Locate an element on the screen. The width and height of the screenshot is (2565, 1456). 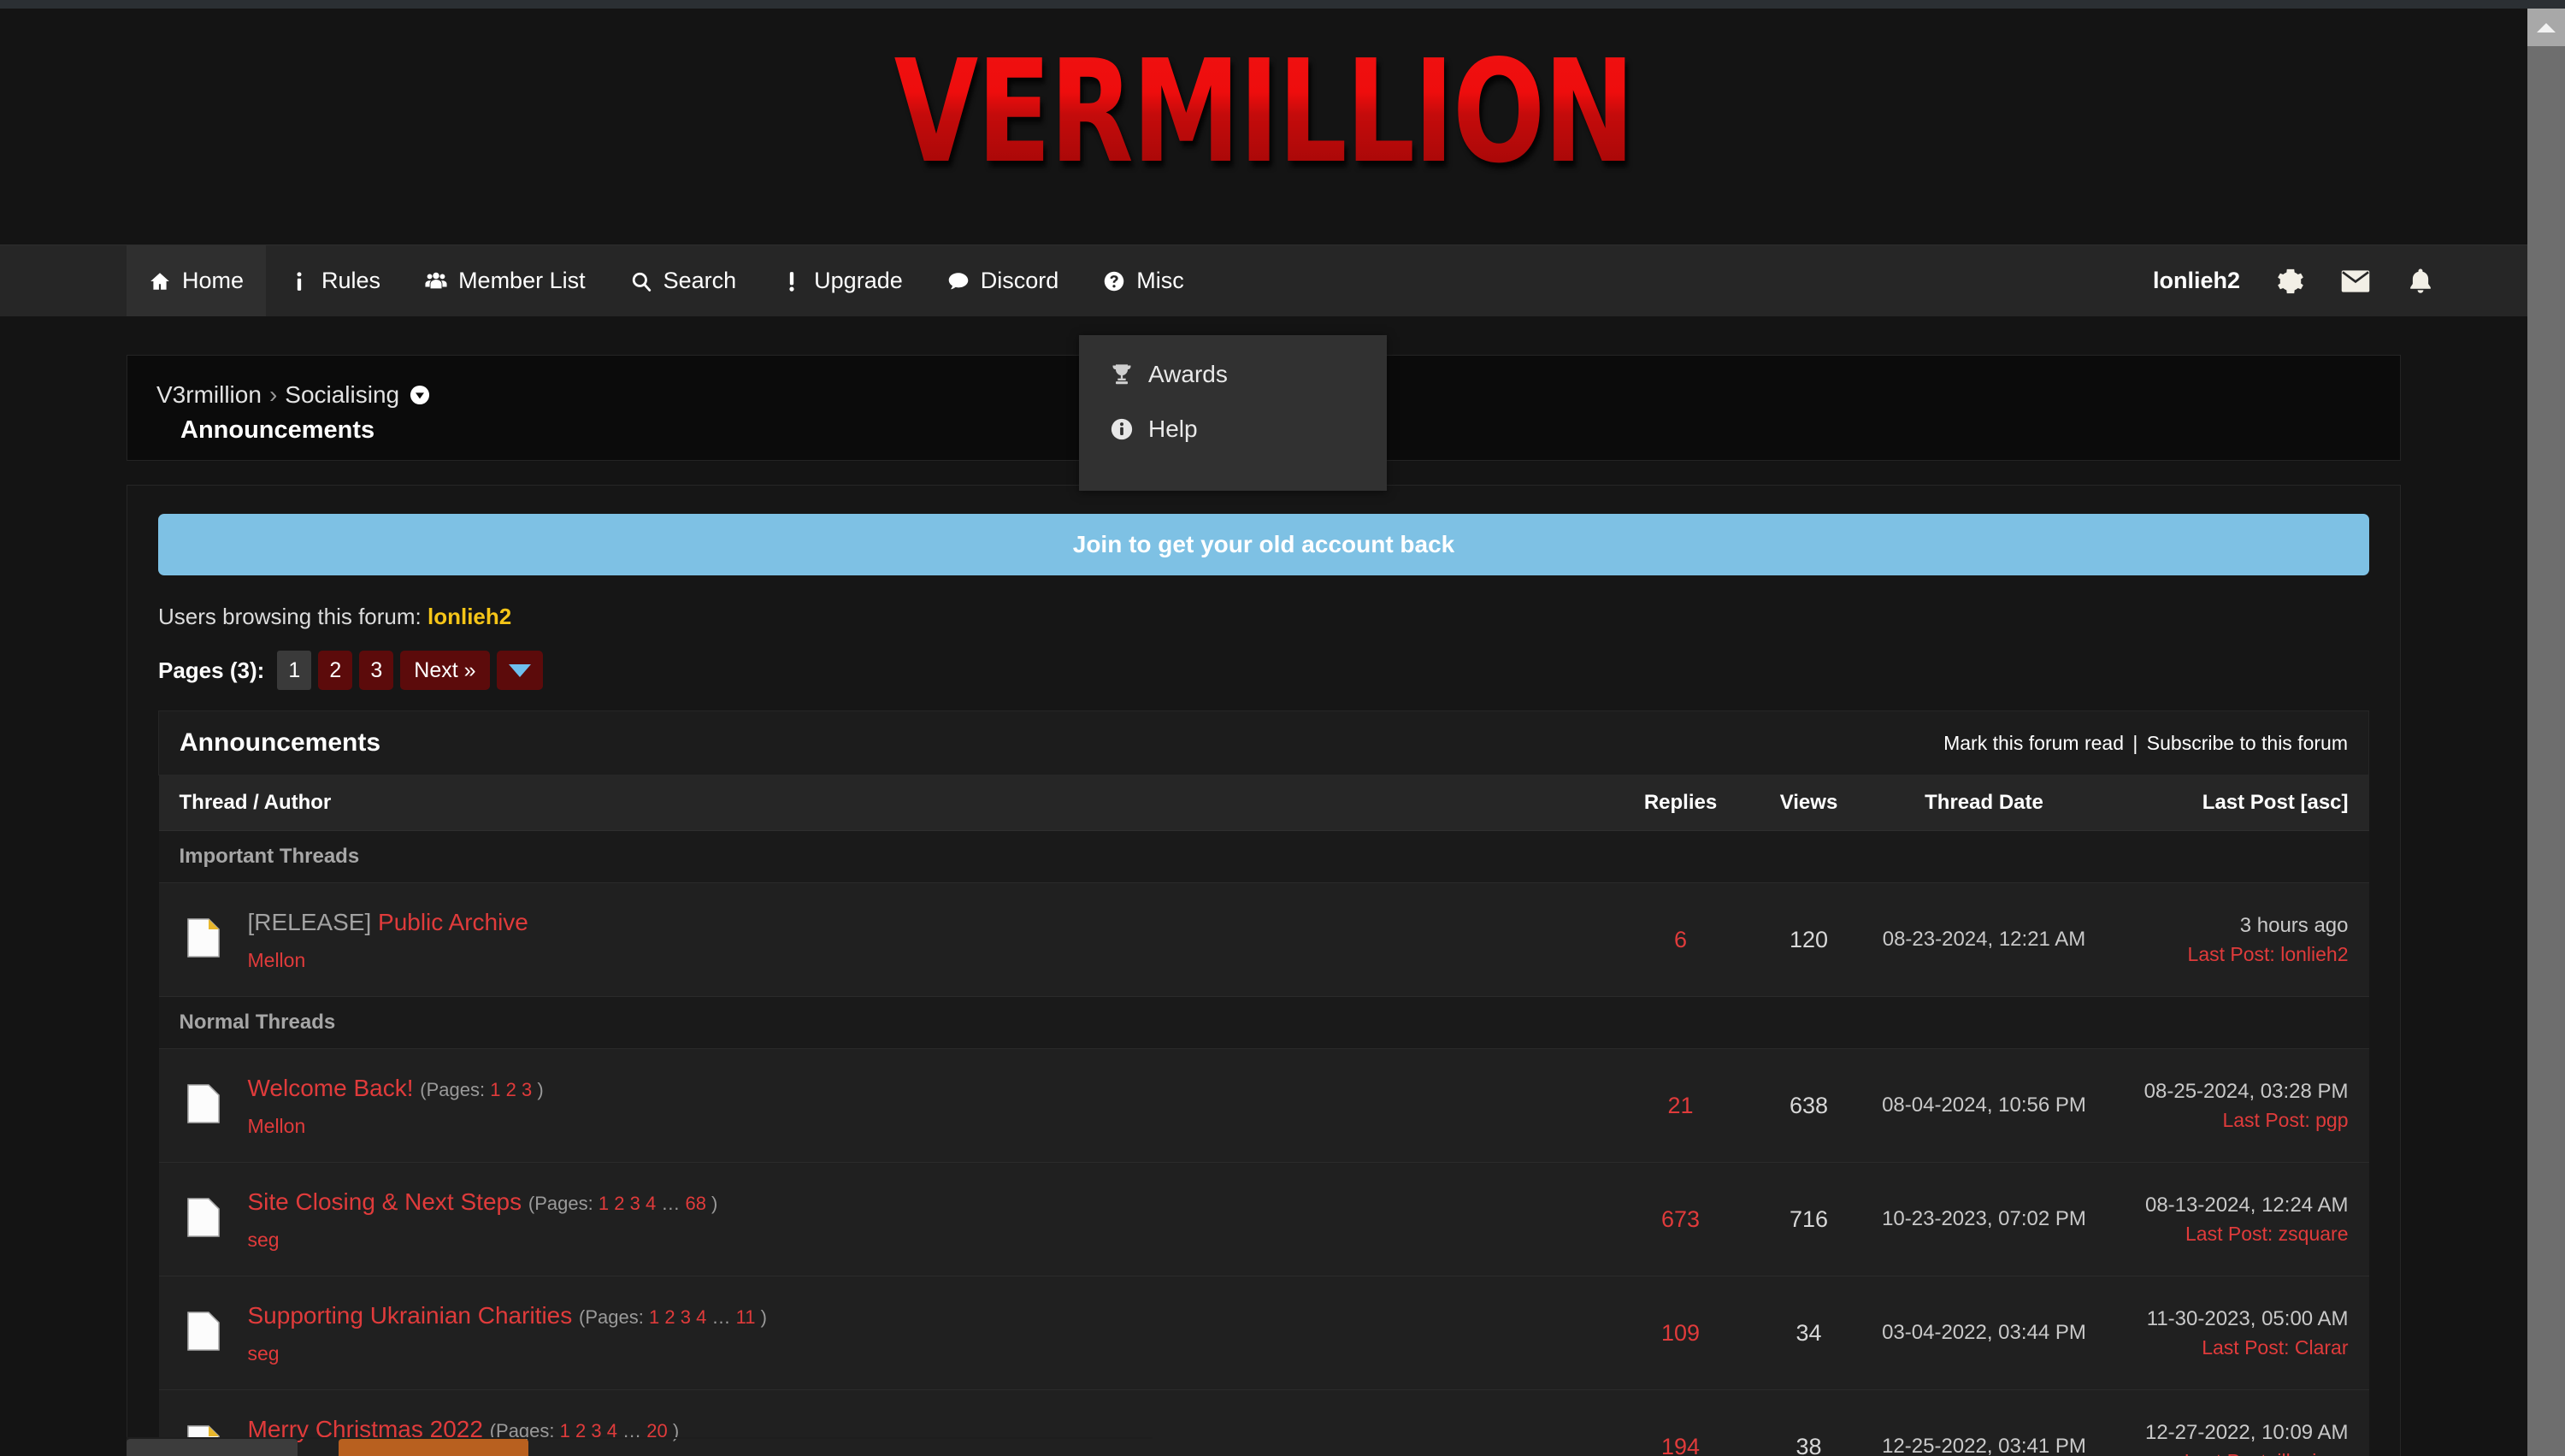
last-post-user-link: illunious is located at coordinates (2312, 1453).